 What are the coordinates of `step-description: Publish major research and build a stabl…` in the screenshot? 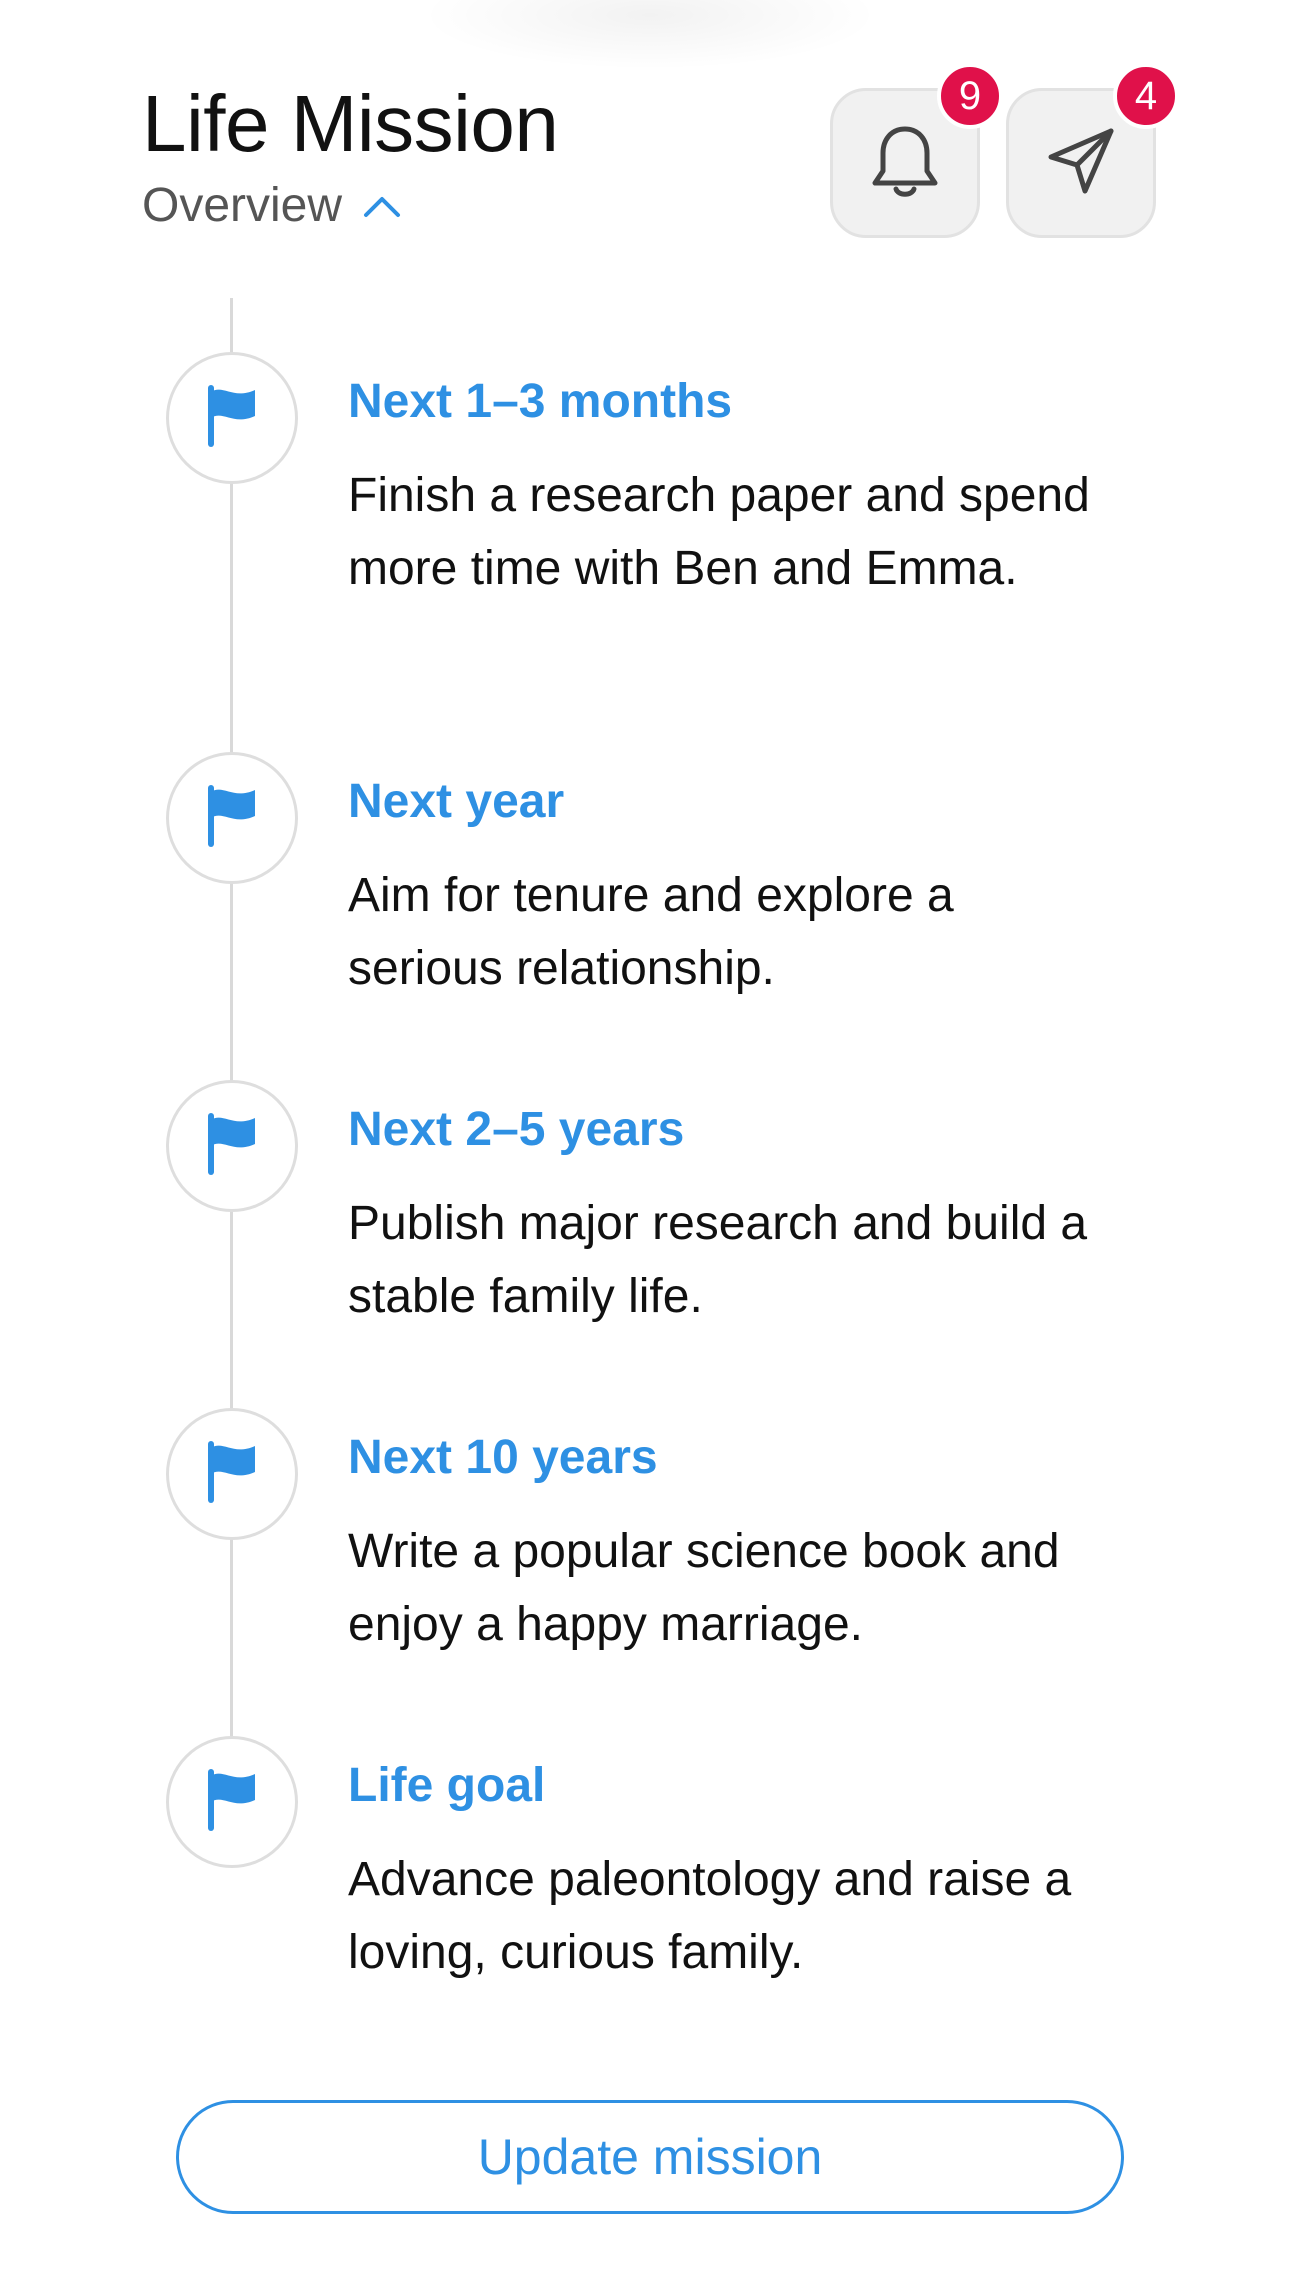 It's located at (718, 1259).